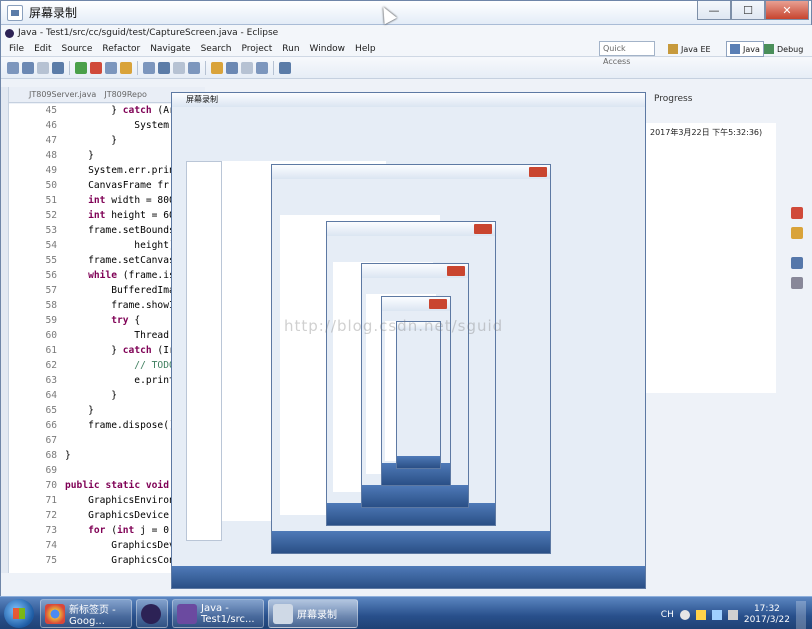 This screenshot has height=629, width=812. What do you see at coordinates (767, 615) in the screenshot?
I see `clock: 17:32 2017/3/22` at bounding box center [767, 615].